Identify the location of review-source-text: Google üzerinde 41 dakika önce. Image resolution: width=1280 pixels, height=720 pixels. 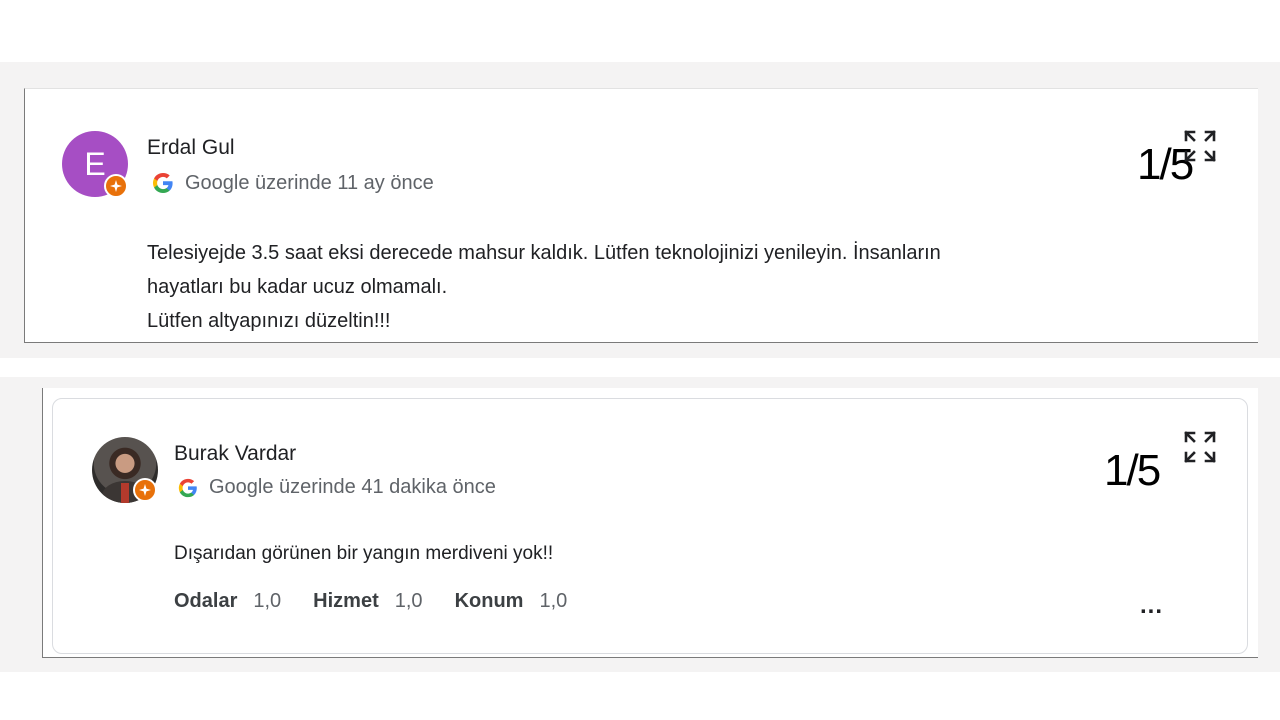
(352, 487).